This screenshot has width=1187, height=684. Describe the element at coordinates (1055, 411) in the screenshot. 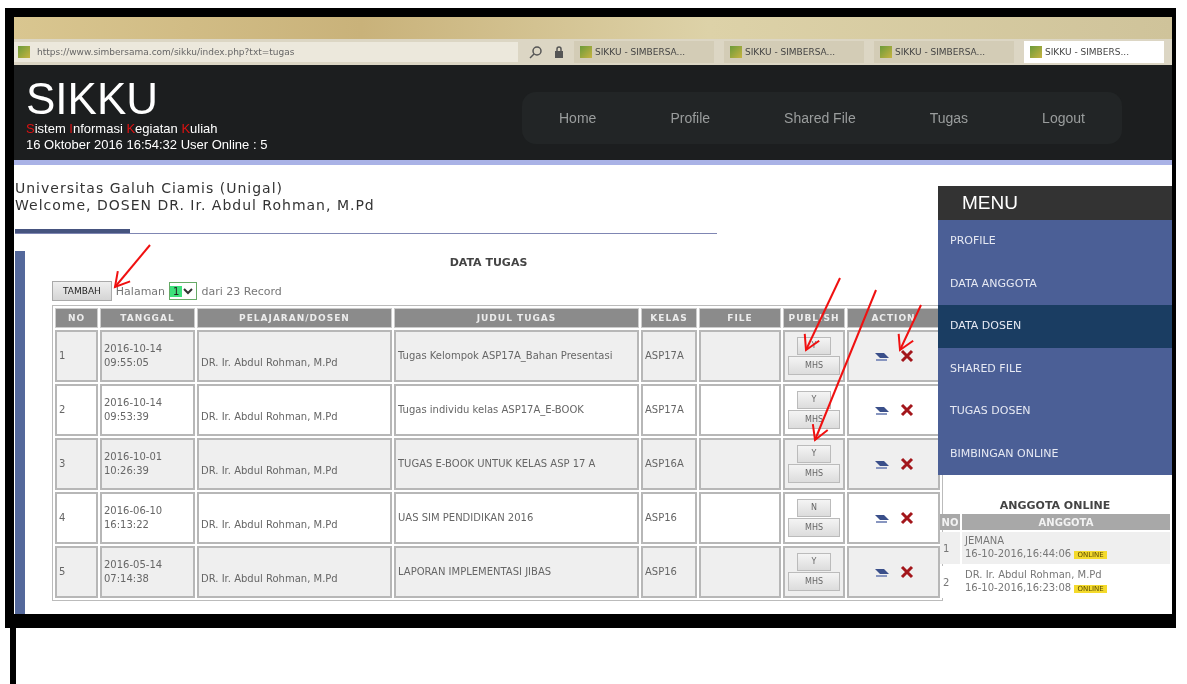

I see `menu-item: TUGAS DOSEN` at that location.